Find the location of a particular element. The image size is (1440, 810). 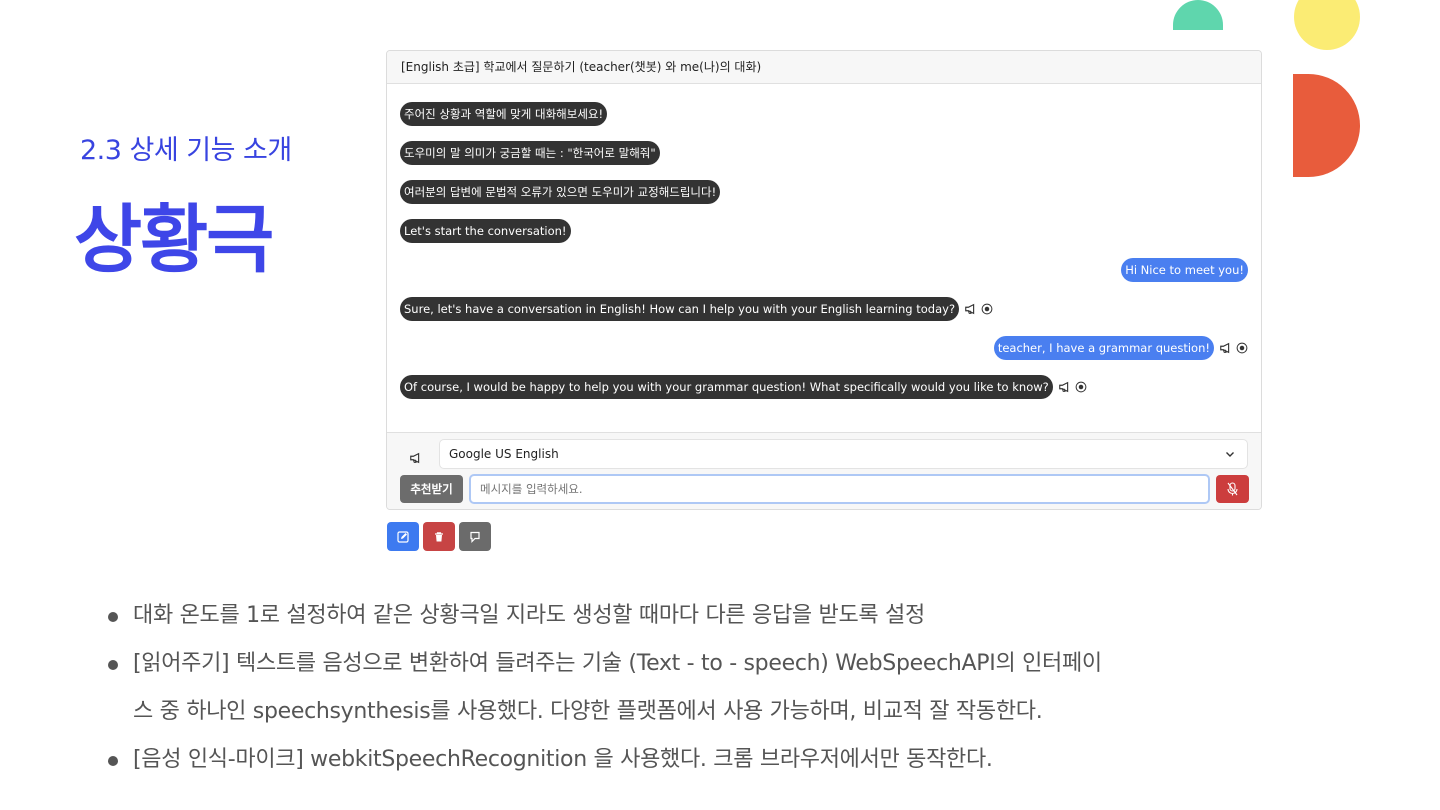

user-message: teacher, I have a grammar question! is located at coordinates (1103, 348).